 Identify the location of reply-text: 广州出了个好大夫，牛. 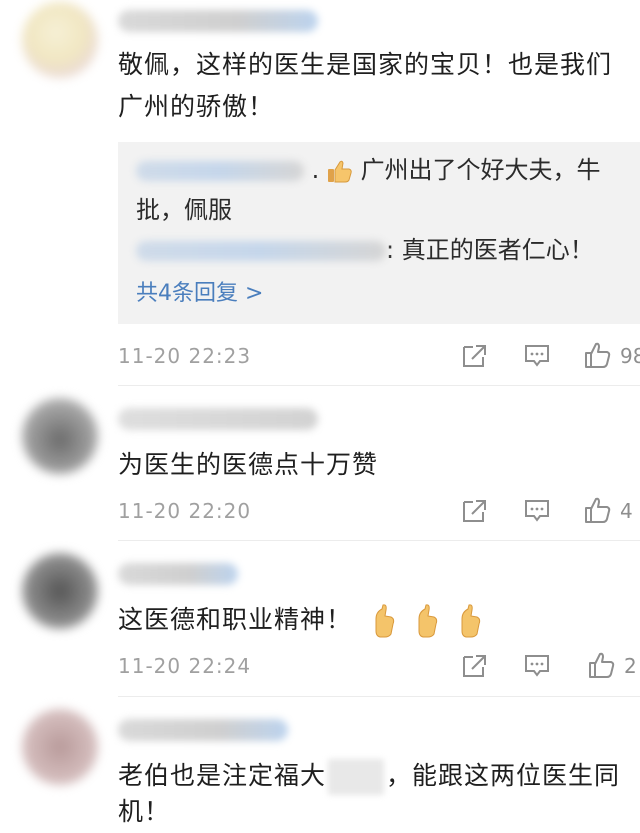
(480, 170).